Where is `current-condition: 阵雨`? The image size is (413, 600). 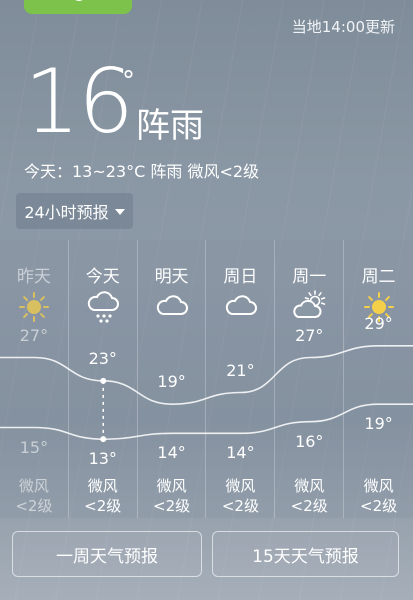 current-condition: 阵雨 is located at coordinates (170, 126).